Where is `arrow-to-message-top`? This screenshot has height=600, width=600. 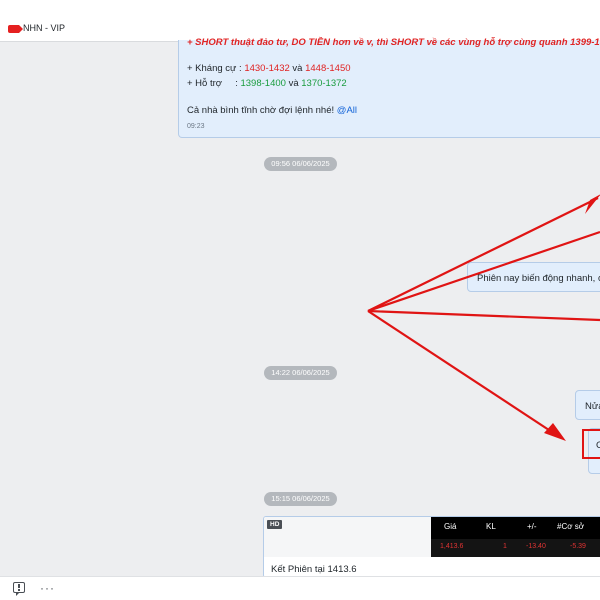
arrow-to-message-top is located at coordinates (483, 254).